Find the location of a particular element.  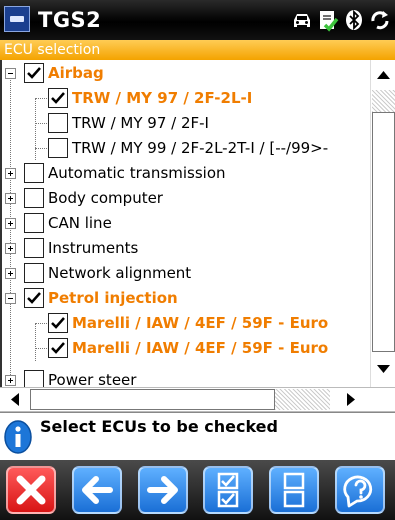

checkbox-power-steer is located at coordinates (34, 378).